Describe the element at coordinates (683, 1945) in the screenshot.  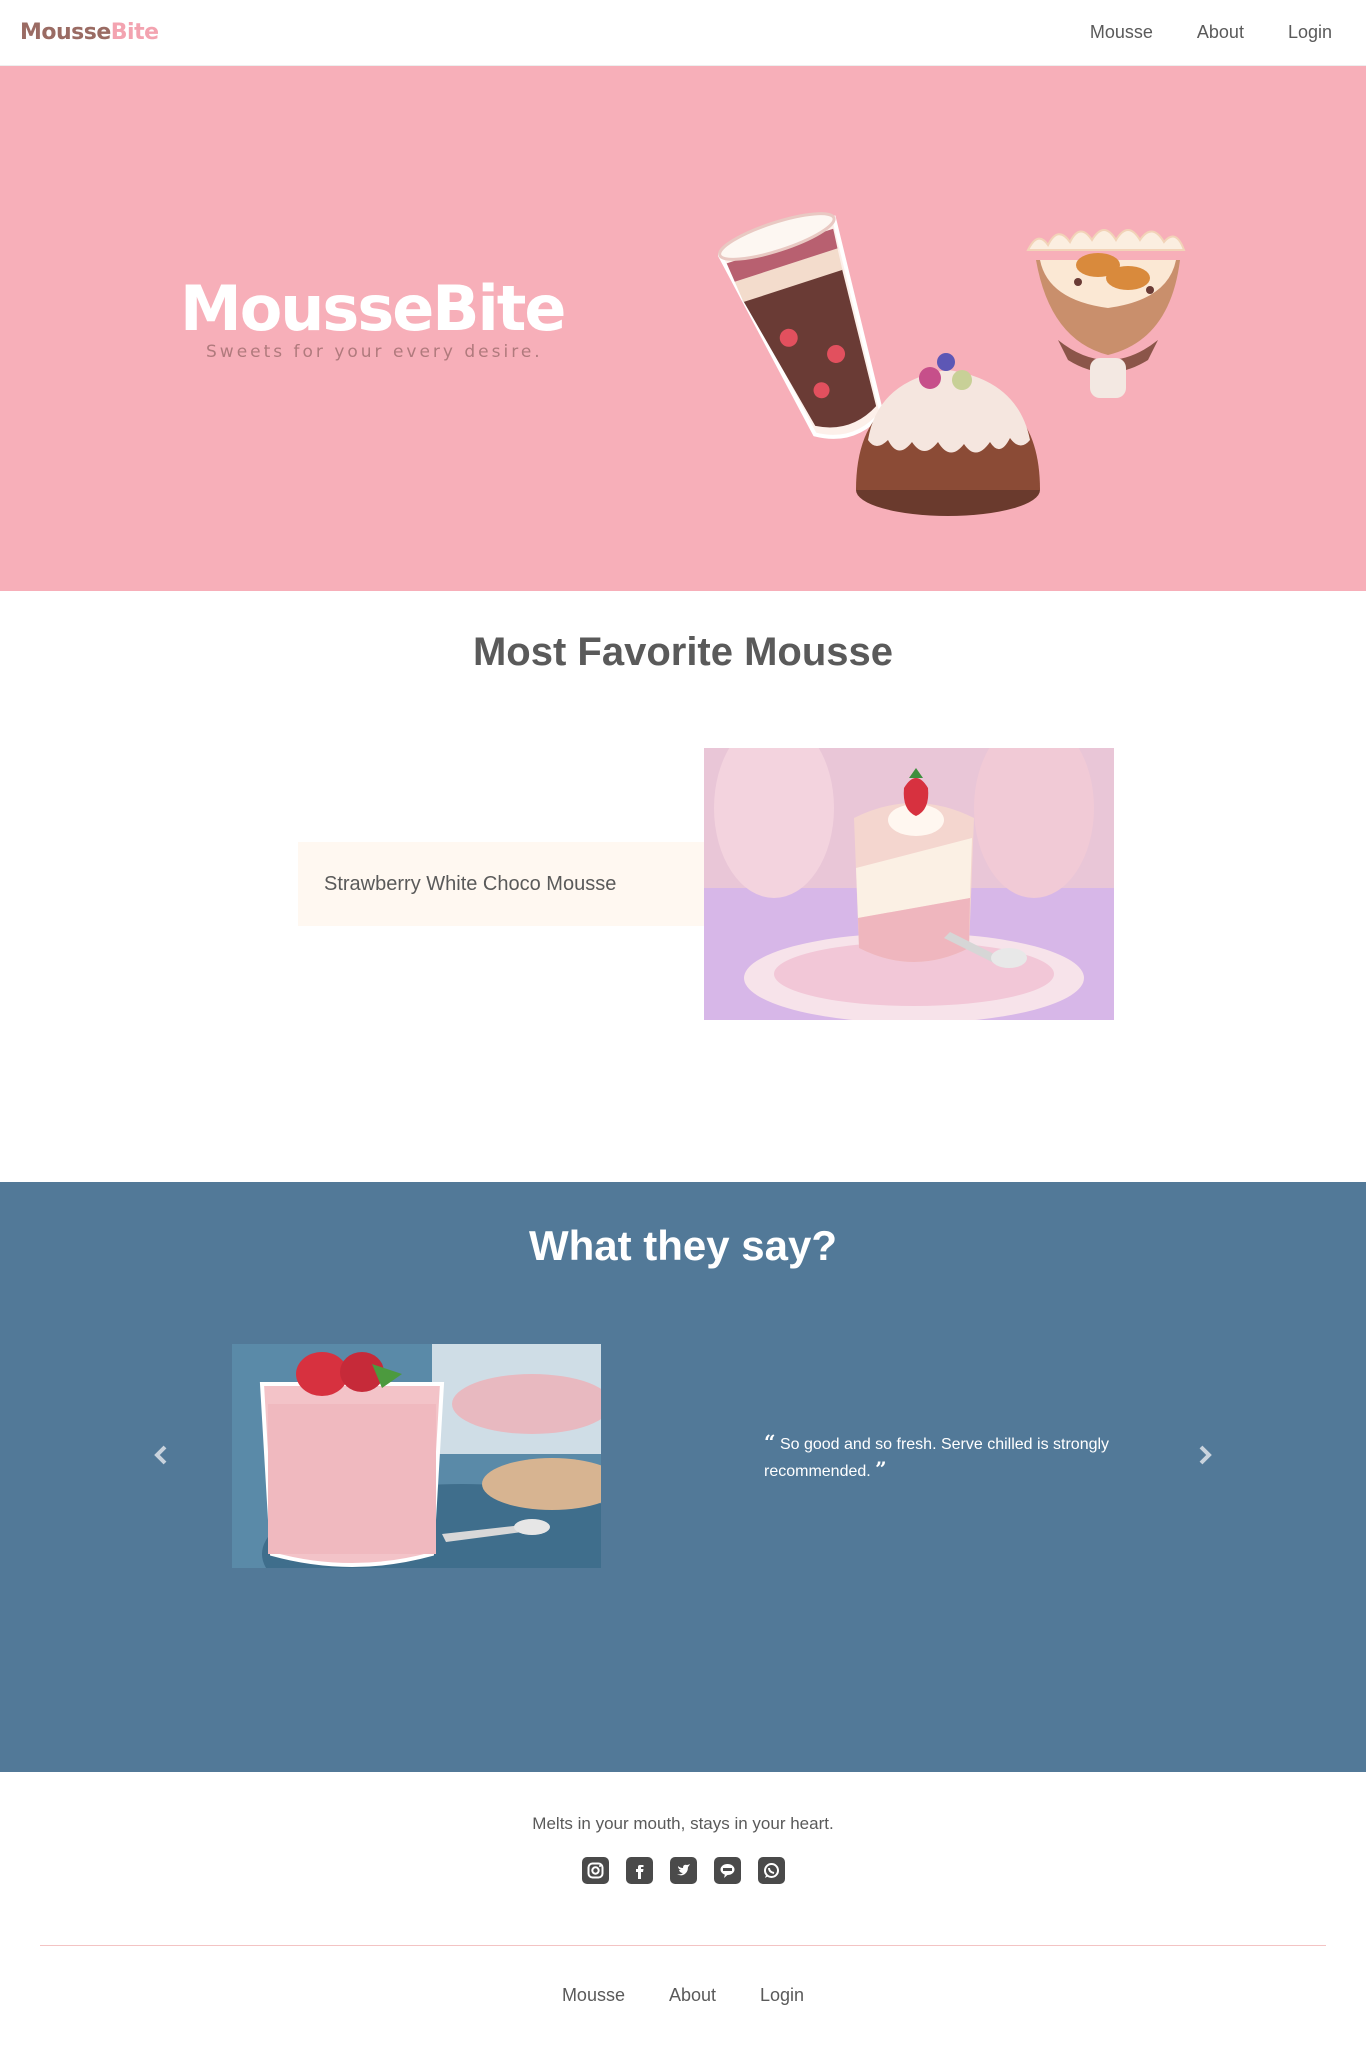
I see `footer-divider` at that location.